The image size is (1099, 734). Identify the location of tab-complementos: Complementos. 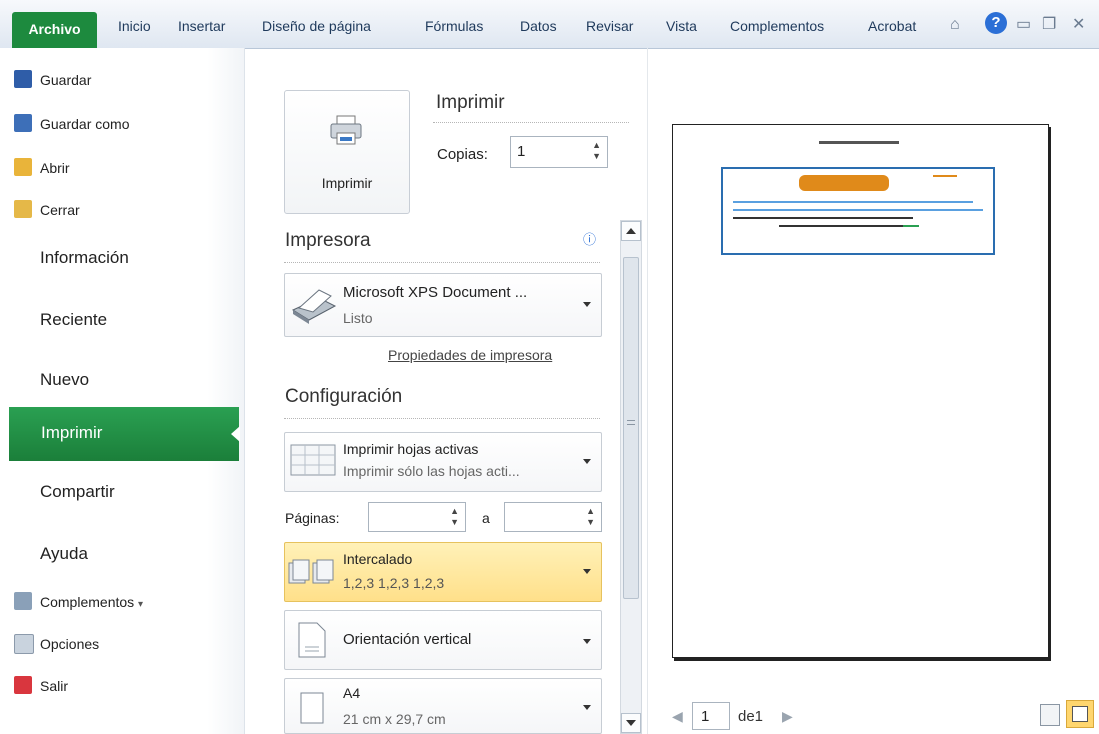
(777, 26).